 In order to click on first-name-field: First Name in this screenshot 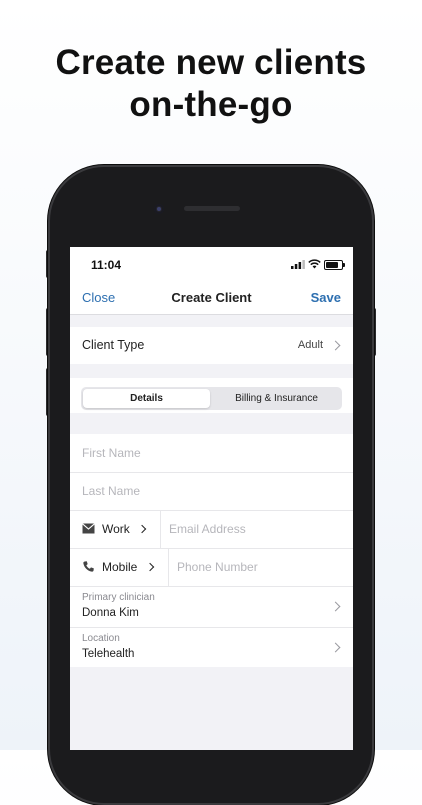, I will do `click(211, 453)`.